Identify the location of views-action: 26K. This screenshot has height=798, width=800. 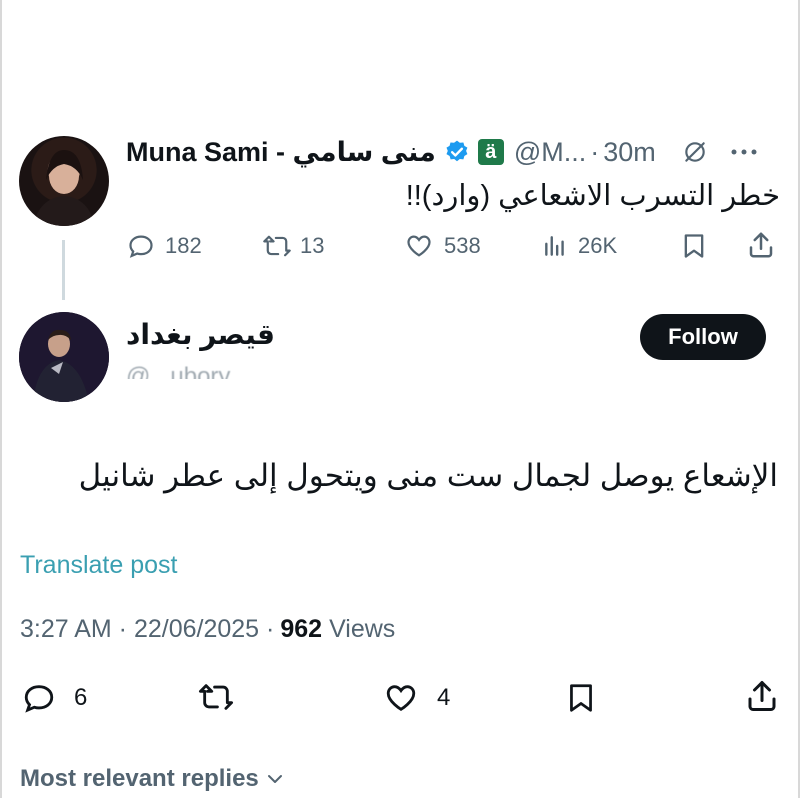
(579, 246).